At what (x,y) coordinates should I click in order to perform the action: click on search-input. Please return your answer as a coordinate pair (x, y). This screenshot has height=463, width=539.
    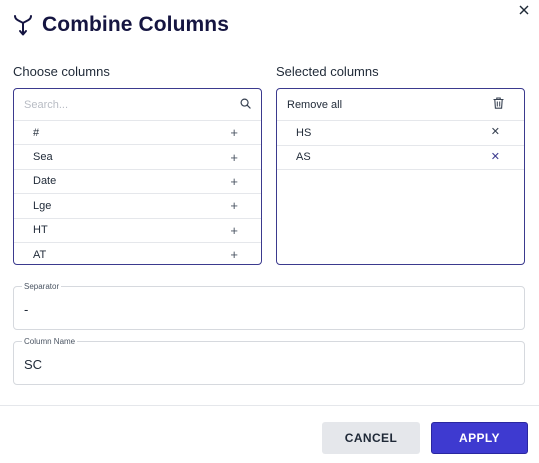
    Looking at the image, I should click on (119, 104).